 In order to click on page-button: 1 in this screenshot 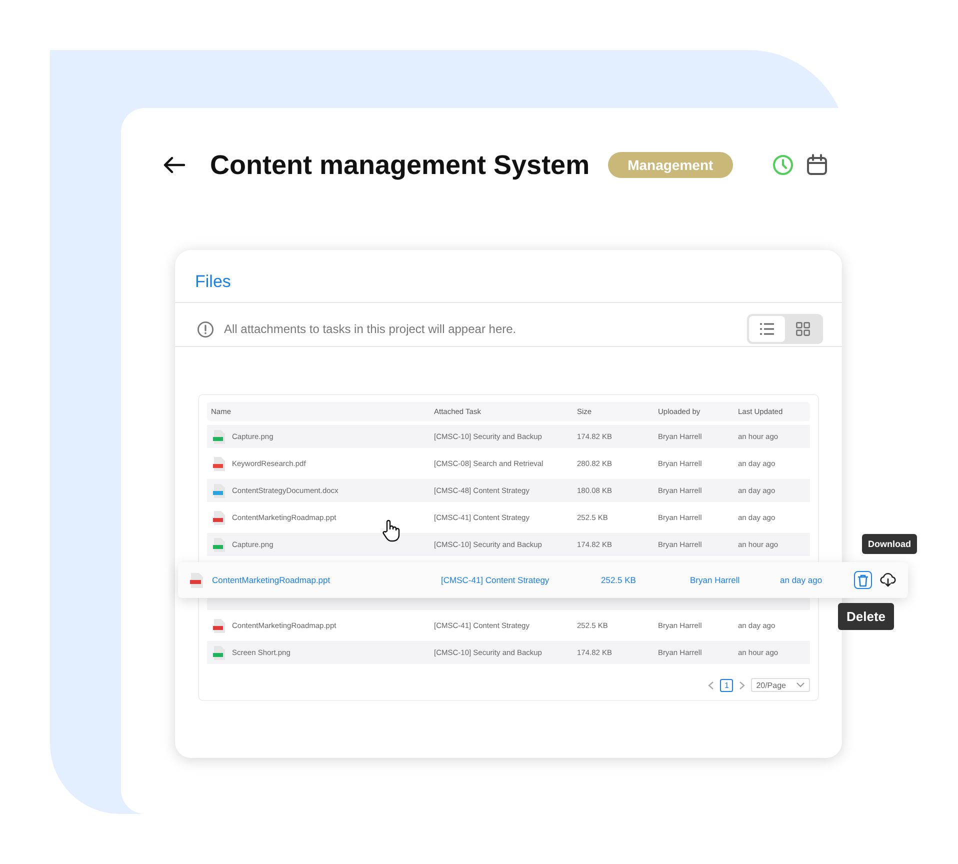, I will do `click(727, 685)`.